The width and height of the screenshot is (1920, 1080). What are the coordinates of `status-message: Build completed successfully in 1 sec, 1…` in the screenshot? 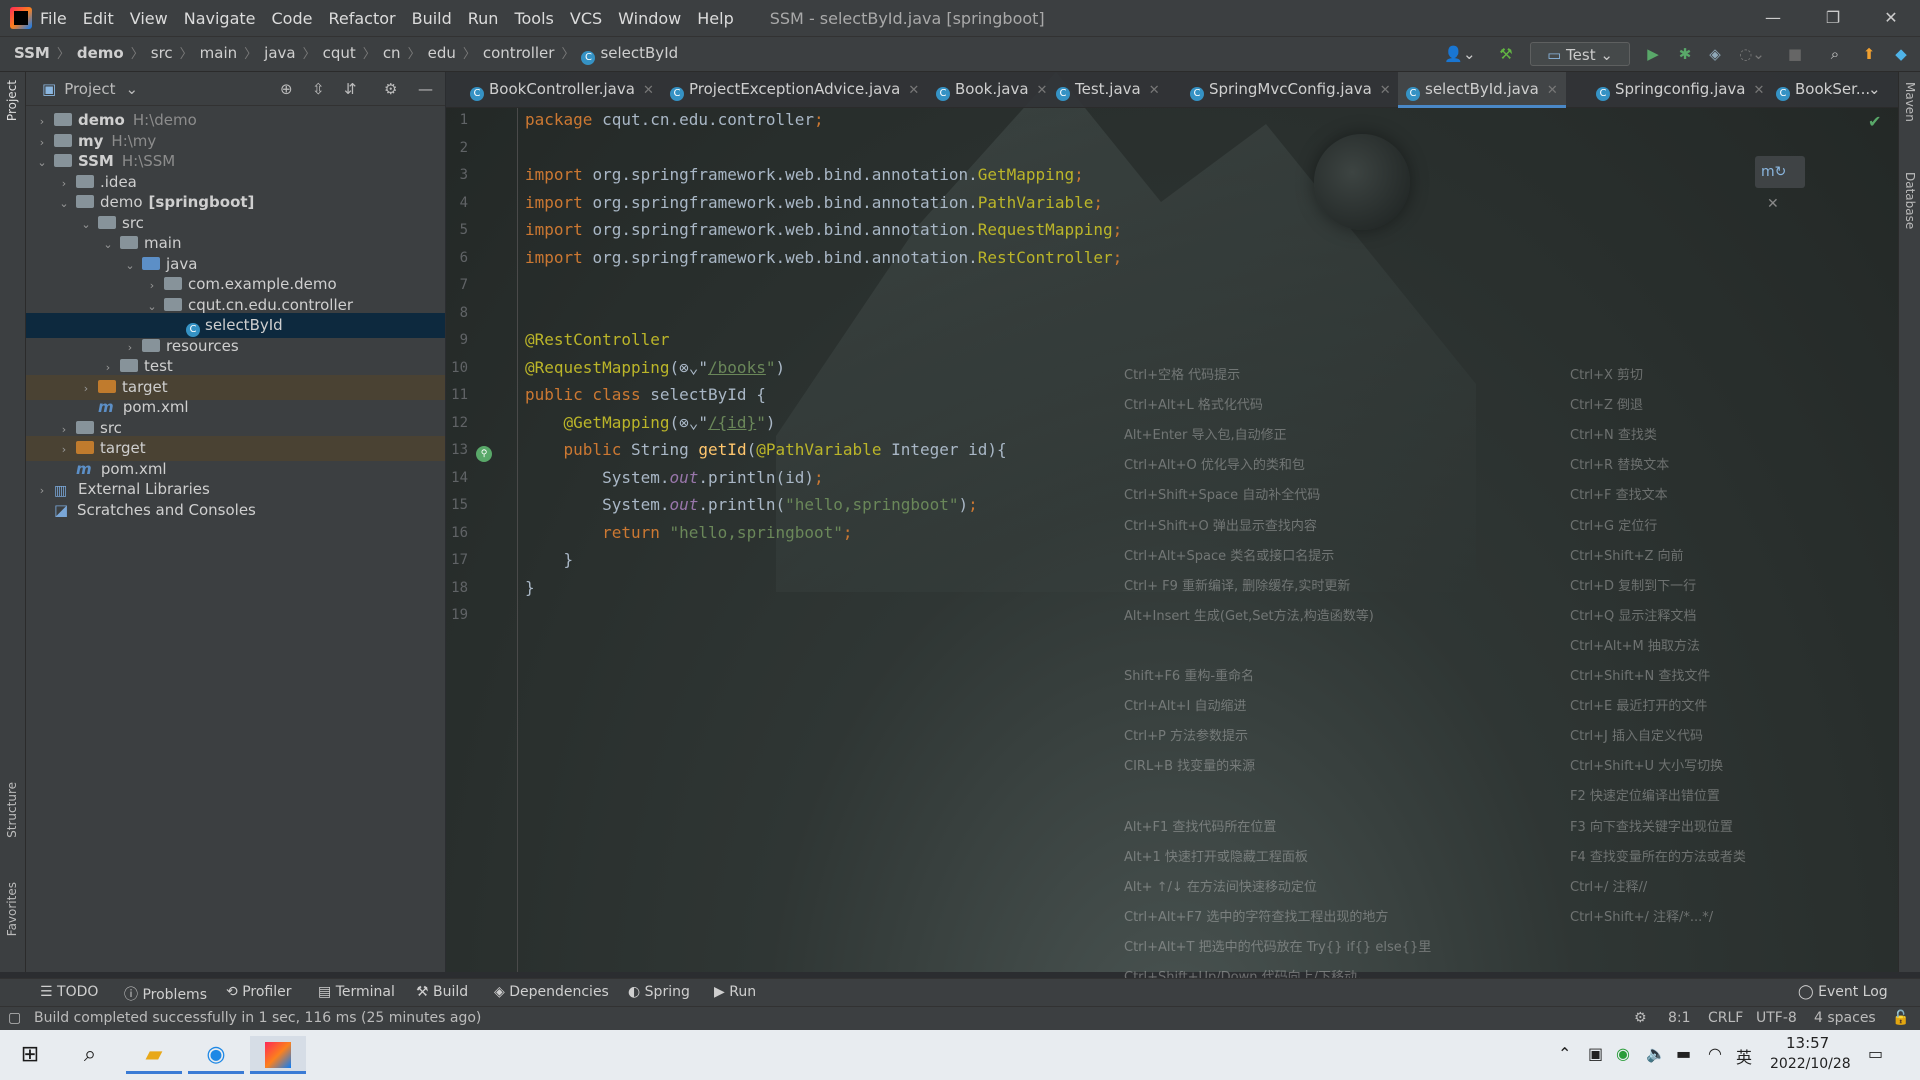 It's located at (257, 1018).